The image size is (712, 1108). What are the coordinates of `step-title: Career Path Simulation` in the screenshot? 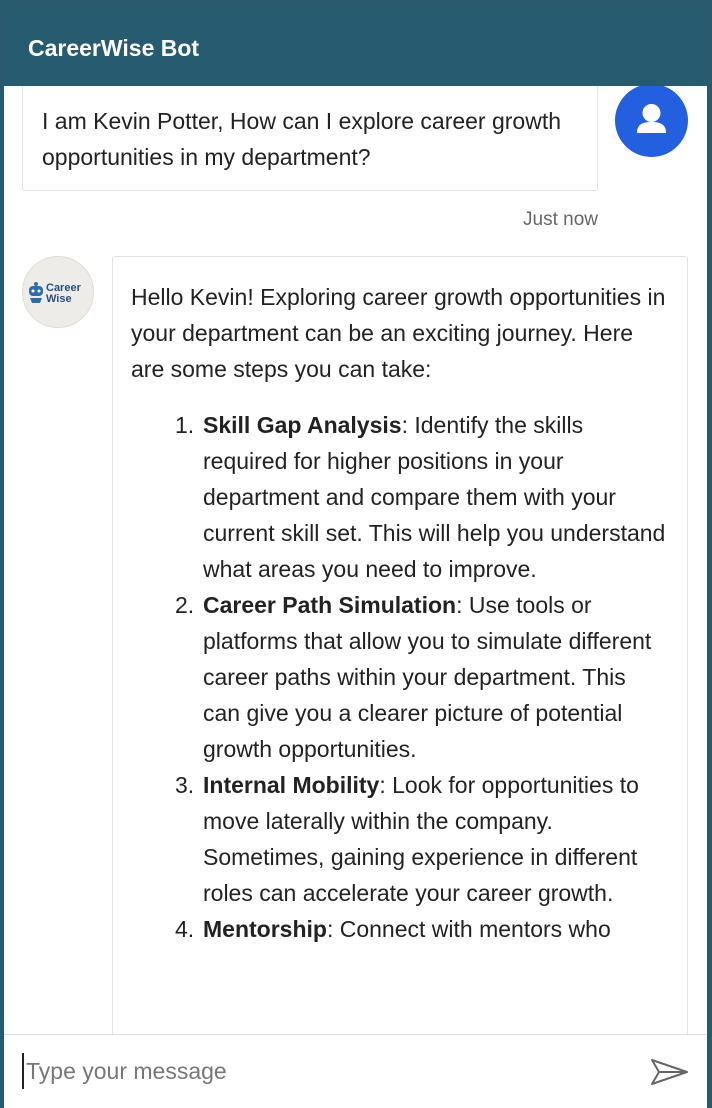 It's located at (330, 605).